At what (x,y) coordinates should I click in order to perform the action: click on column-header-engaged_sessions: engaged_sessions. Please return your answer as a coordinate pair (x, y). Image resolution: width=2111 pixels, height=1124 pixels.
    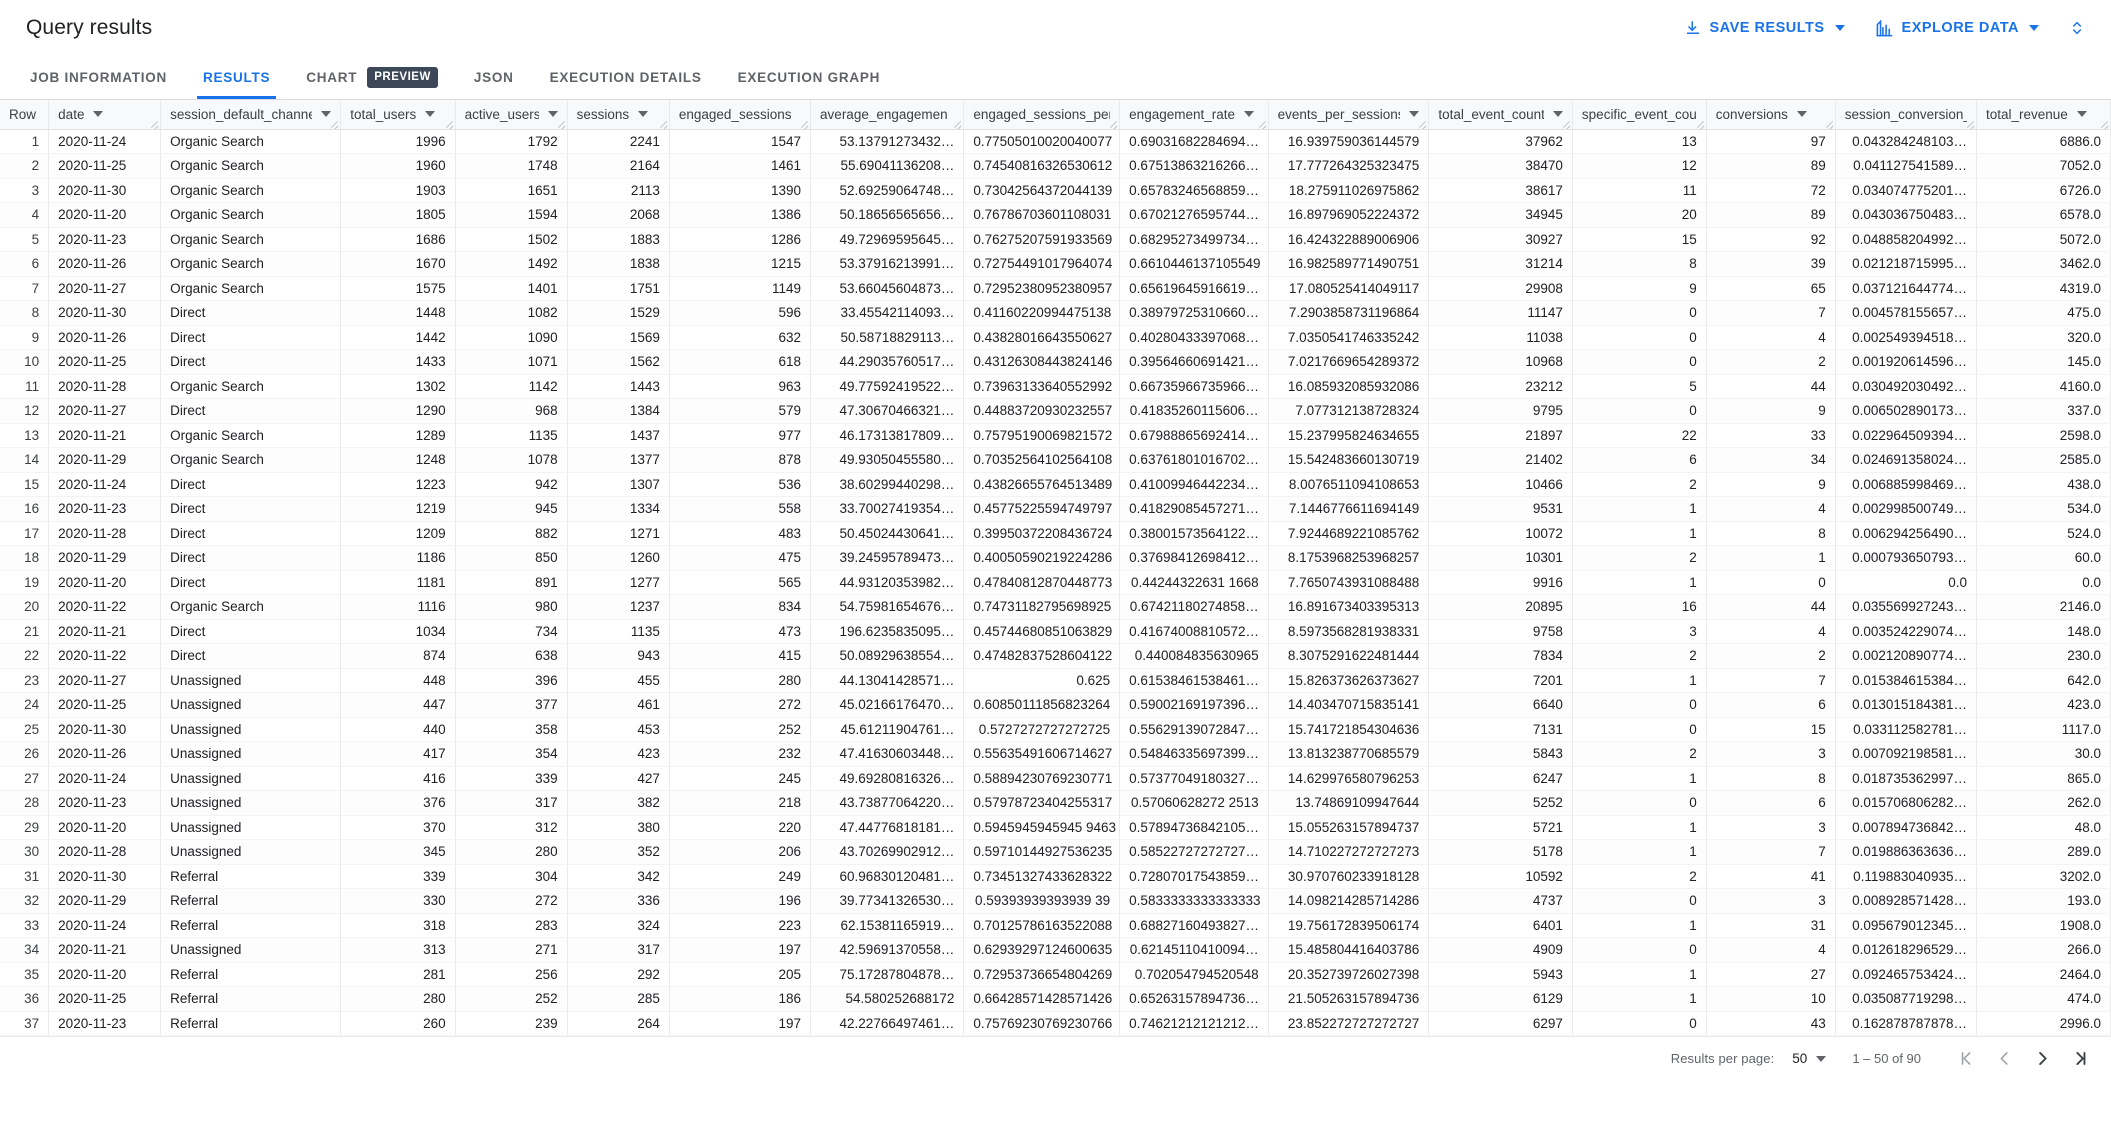
    Looking at the image, I should click on (740, 115).